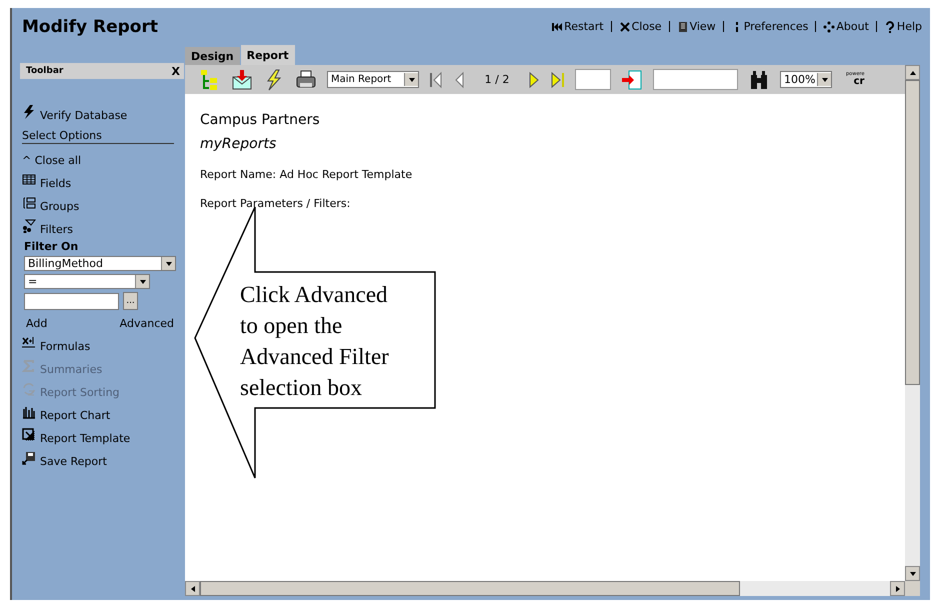 This screenshot has height=603, width=932. I want to click on binoculars-icon, so click(759, 79).